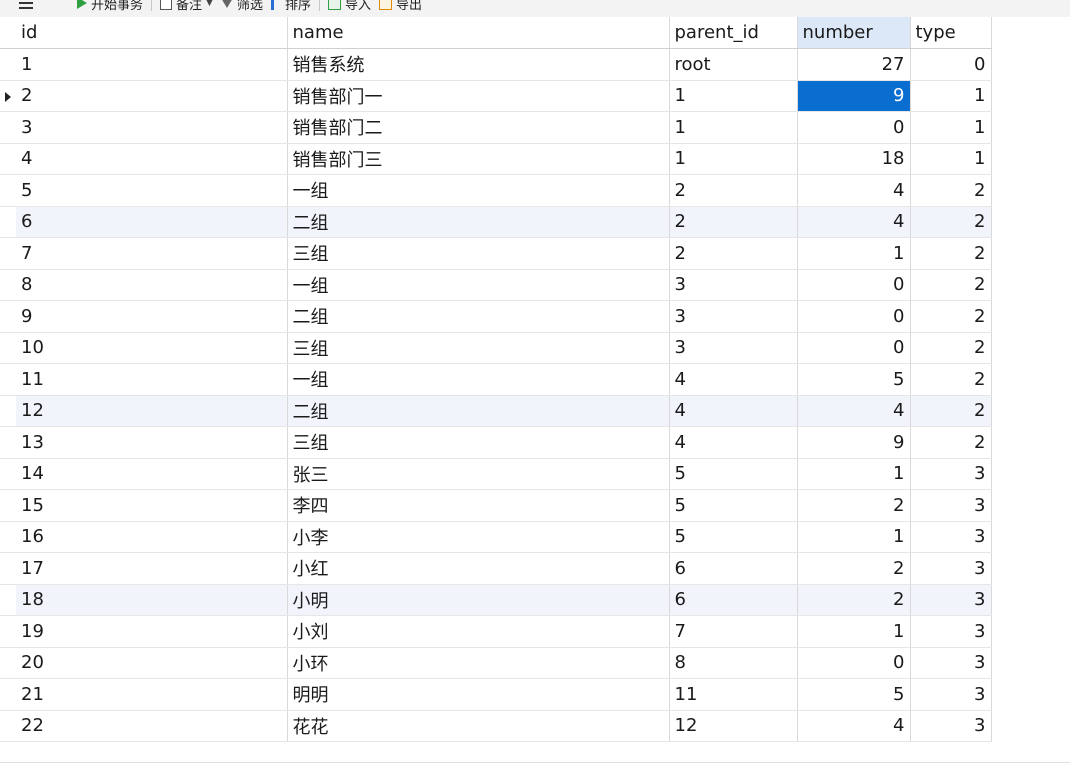 The image size is (1070, 772). What do you see at coordinates (152, 663) in the screenshot?
I see `cell-id: 20` at bounding box center [152, 663].